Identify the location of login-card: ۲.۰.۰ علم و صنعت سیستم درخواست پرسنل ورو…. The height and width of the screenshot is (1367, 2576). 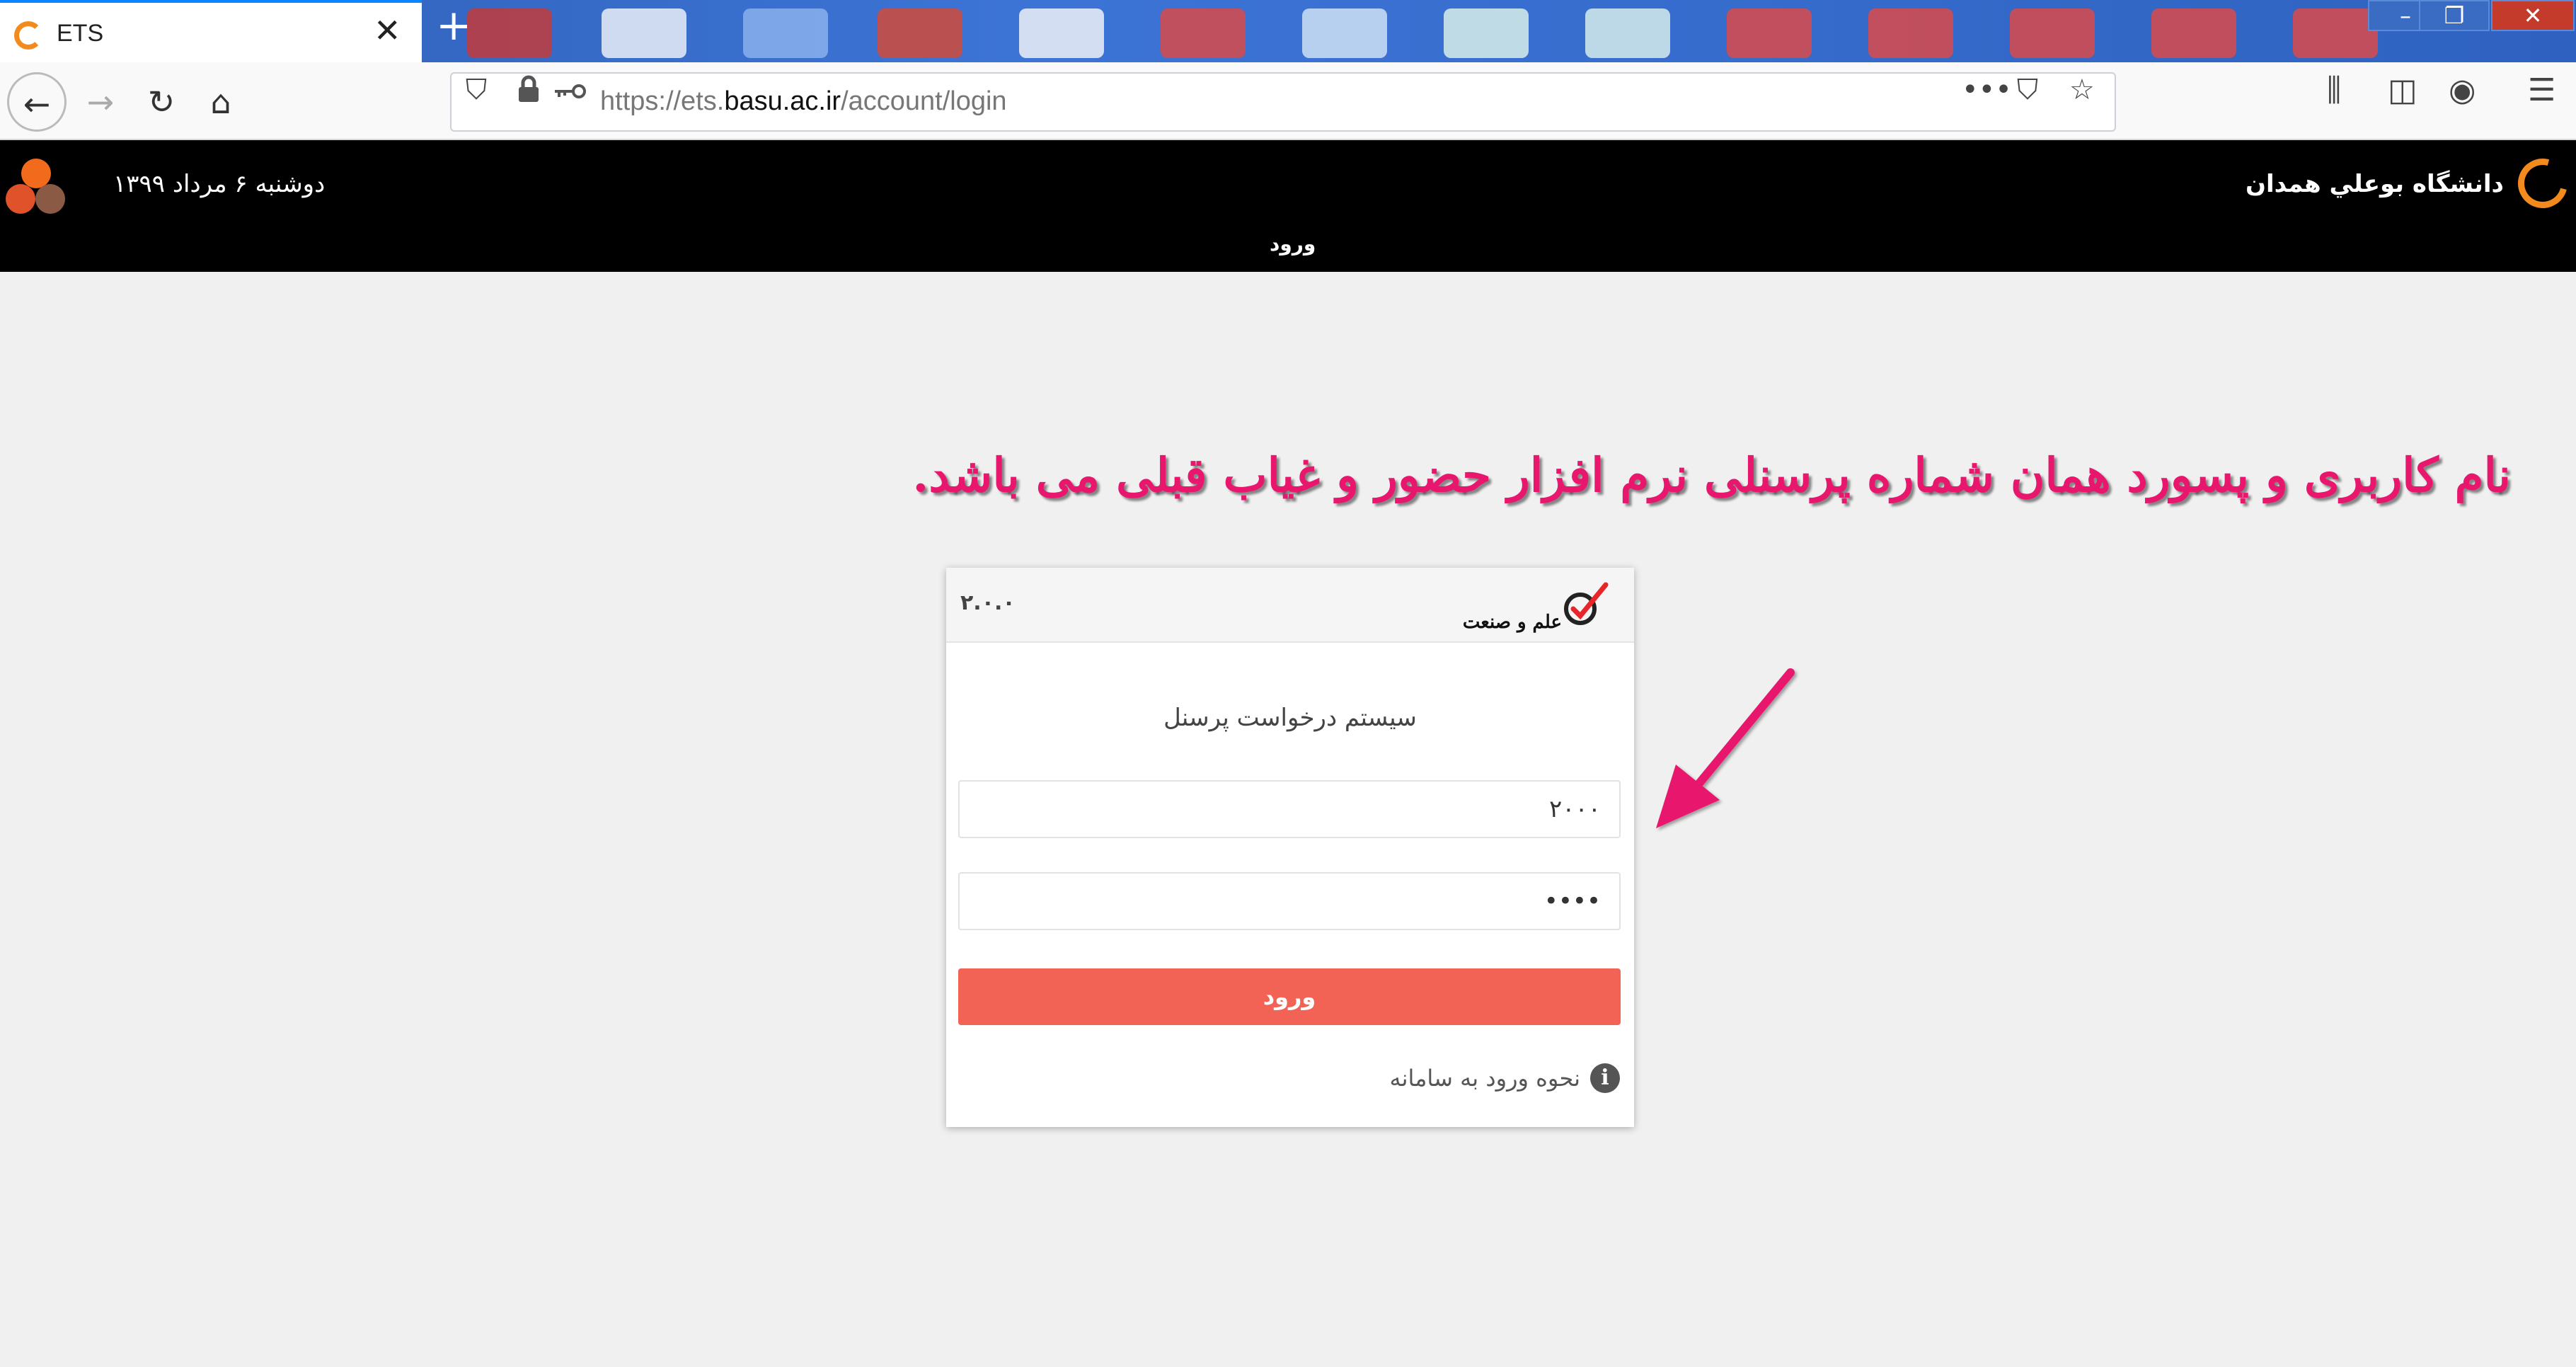
(1290, 847).